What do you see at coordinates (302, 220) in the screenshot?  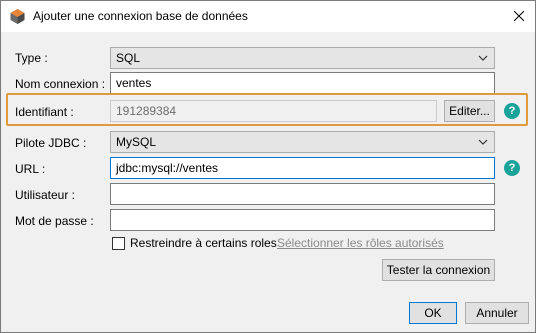 I see `mot-de-passe-input` at bounding box center [302, 220].